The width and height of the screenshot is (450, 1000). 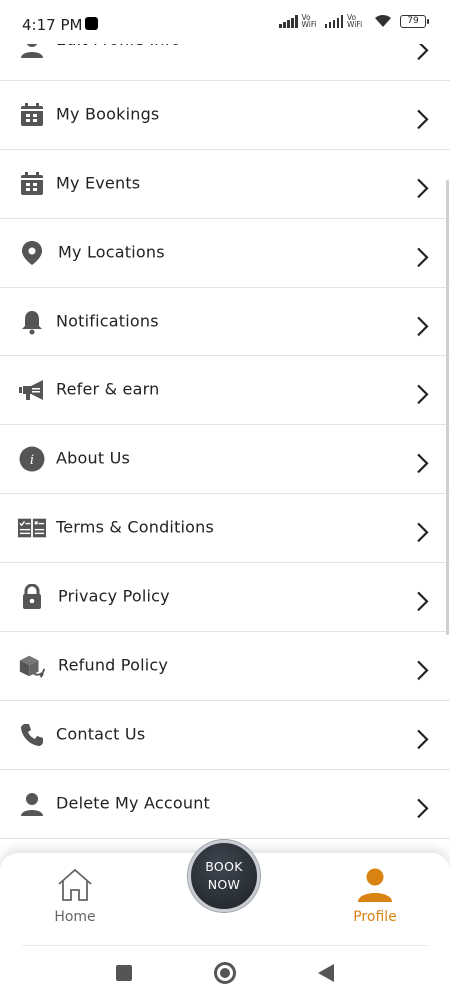 I want to click on tab-home-label: Home, so click(x=75, y=917).